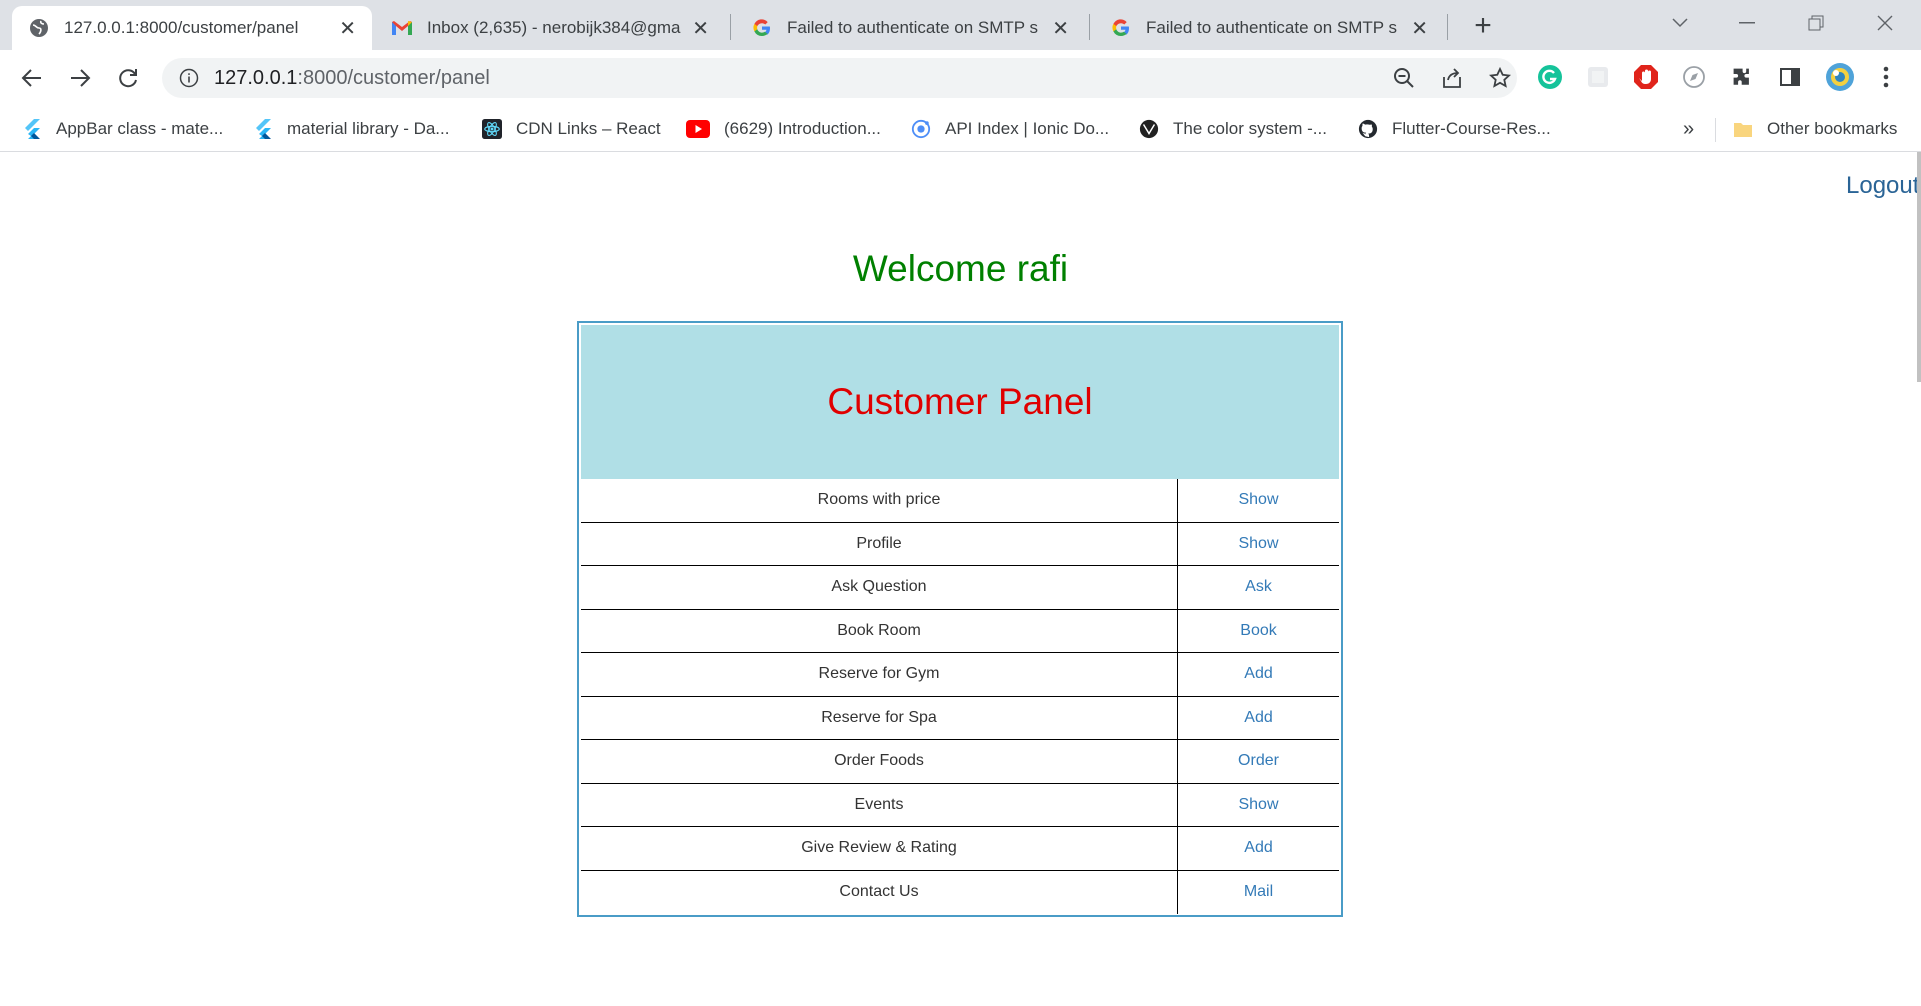 This screenshot has width=1921, height=1006. What do you see at coordinates (879, 674) in the screenshot?
I see `row-label: Reserve for Gym` at bounding box center [879, 674].